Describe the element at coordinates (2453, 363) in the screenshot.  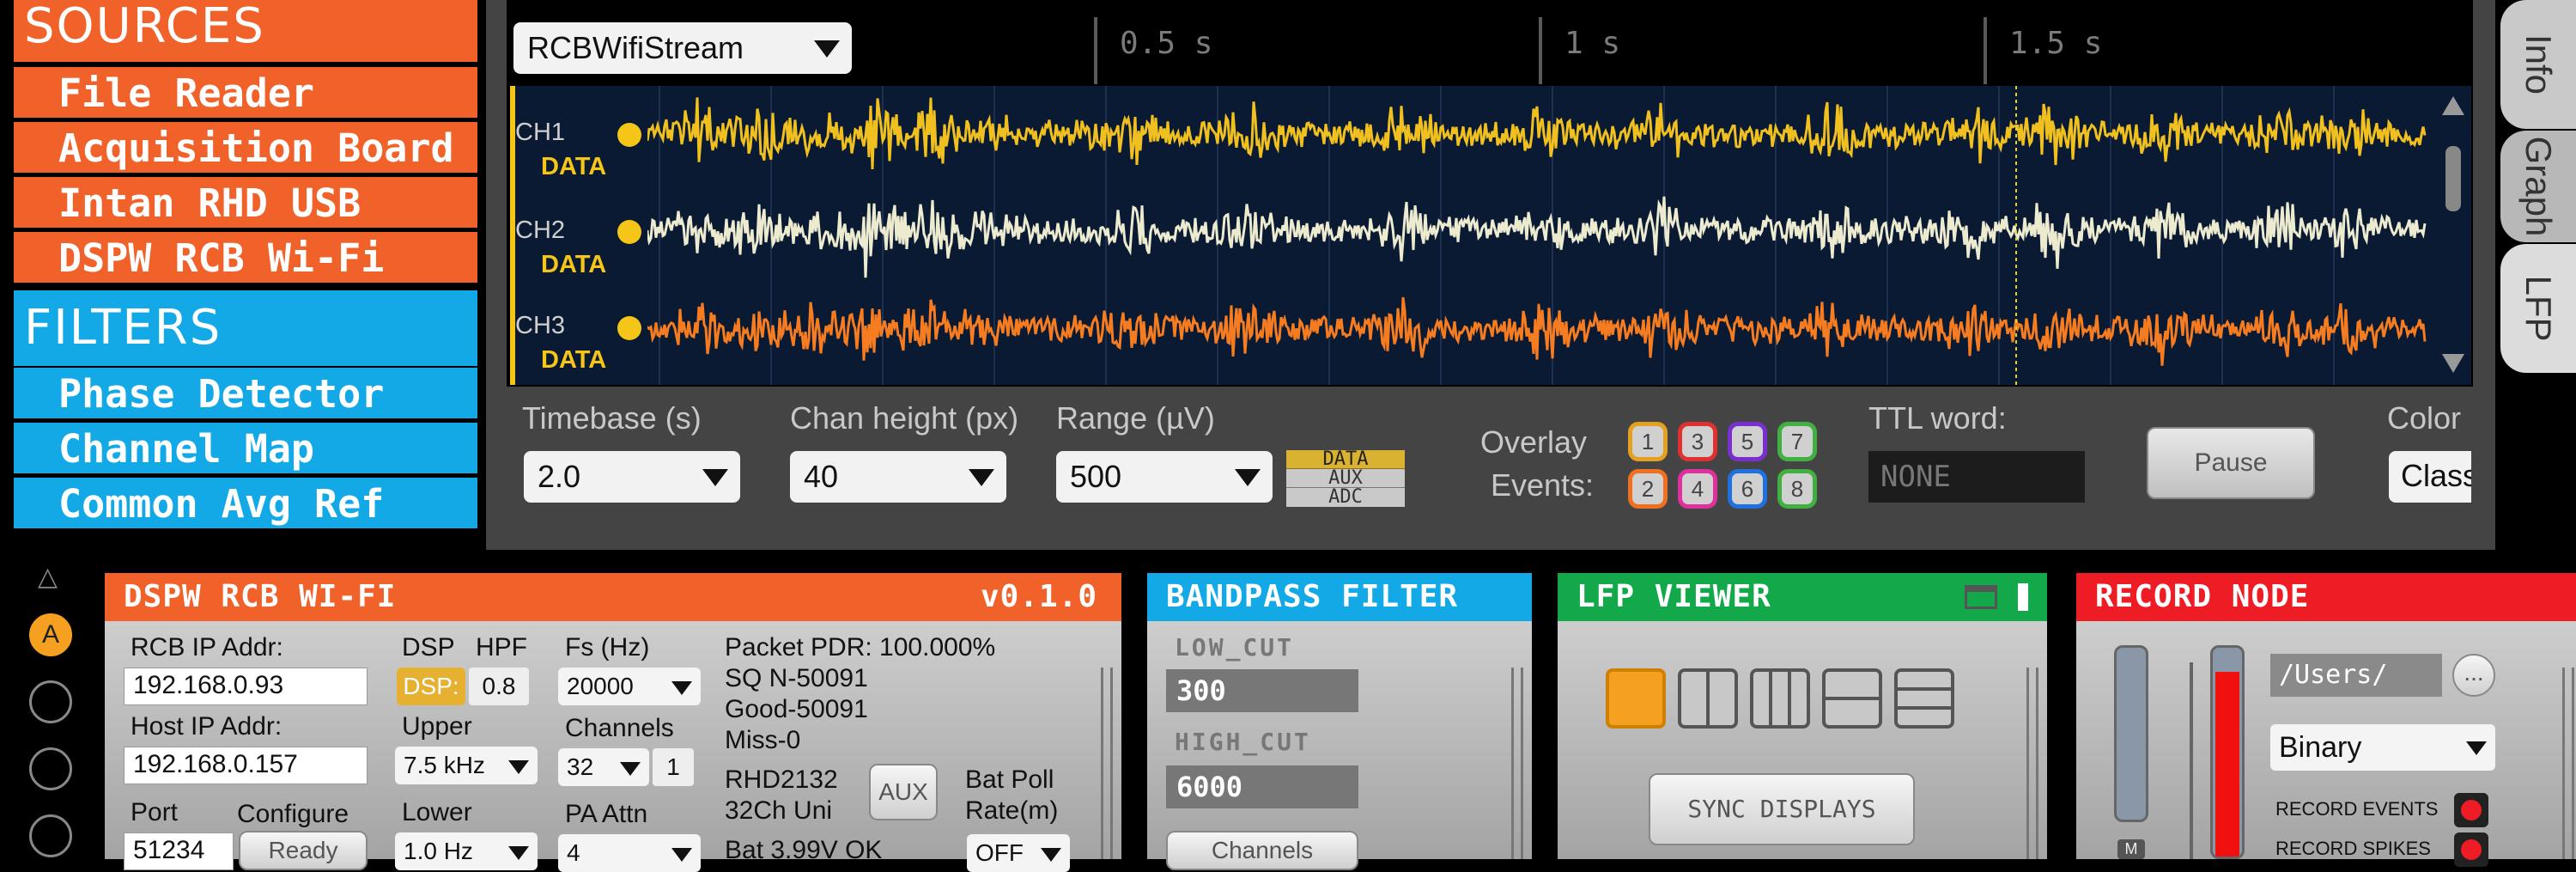
I see `scroll-down-icon` at that location.